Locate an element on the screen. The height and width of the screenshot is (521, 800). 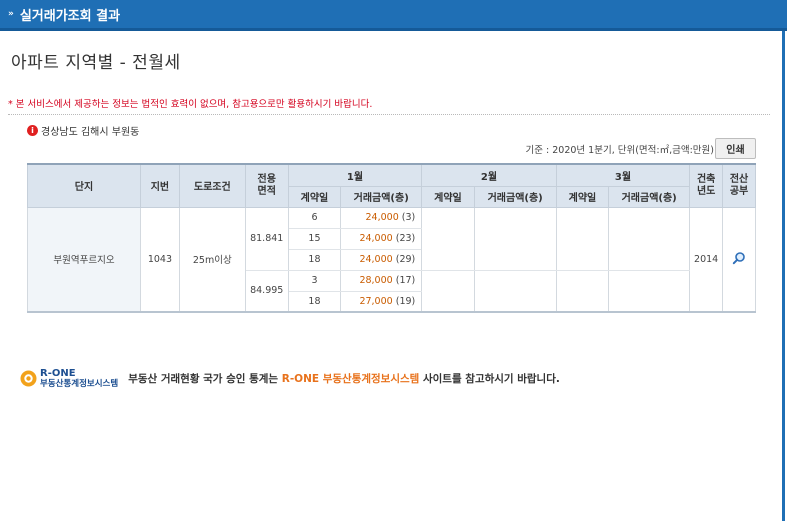
built-year: 2014 is located at coordinates (706, 260).